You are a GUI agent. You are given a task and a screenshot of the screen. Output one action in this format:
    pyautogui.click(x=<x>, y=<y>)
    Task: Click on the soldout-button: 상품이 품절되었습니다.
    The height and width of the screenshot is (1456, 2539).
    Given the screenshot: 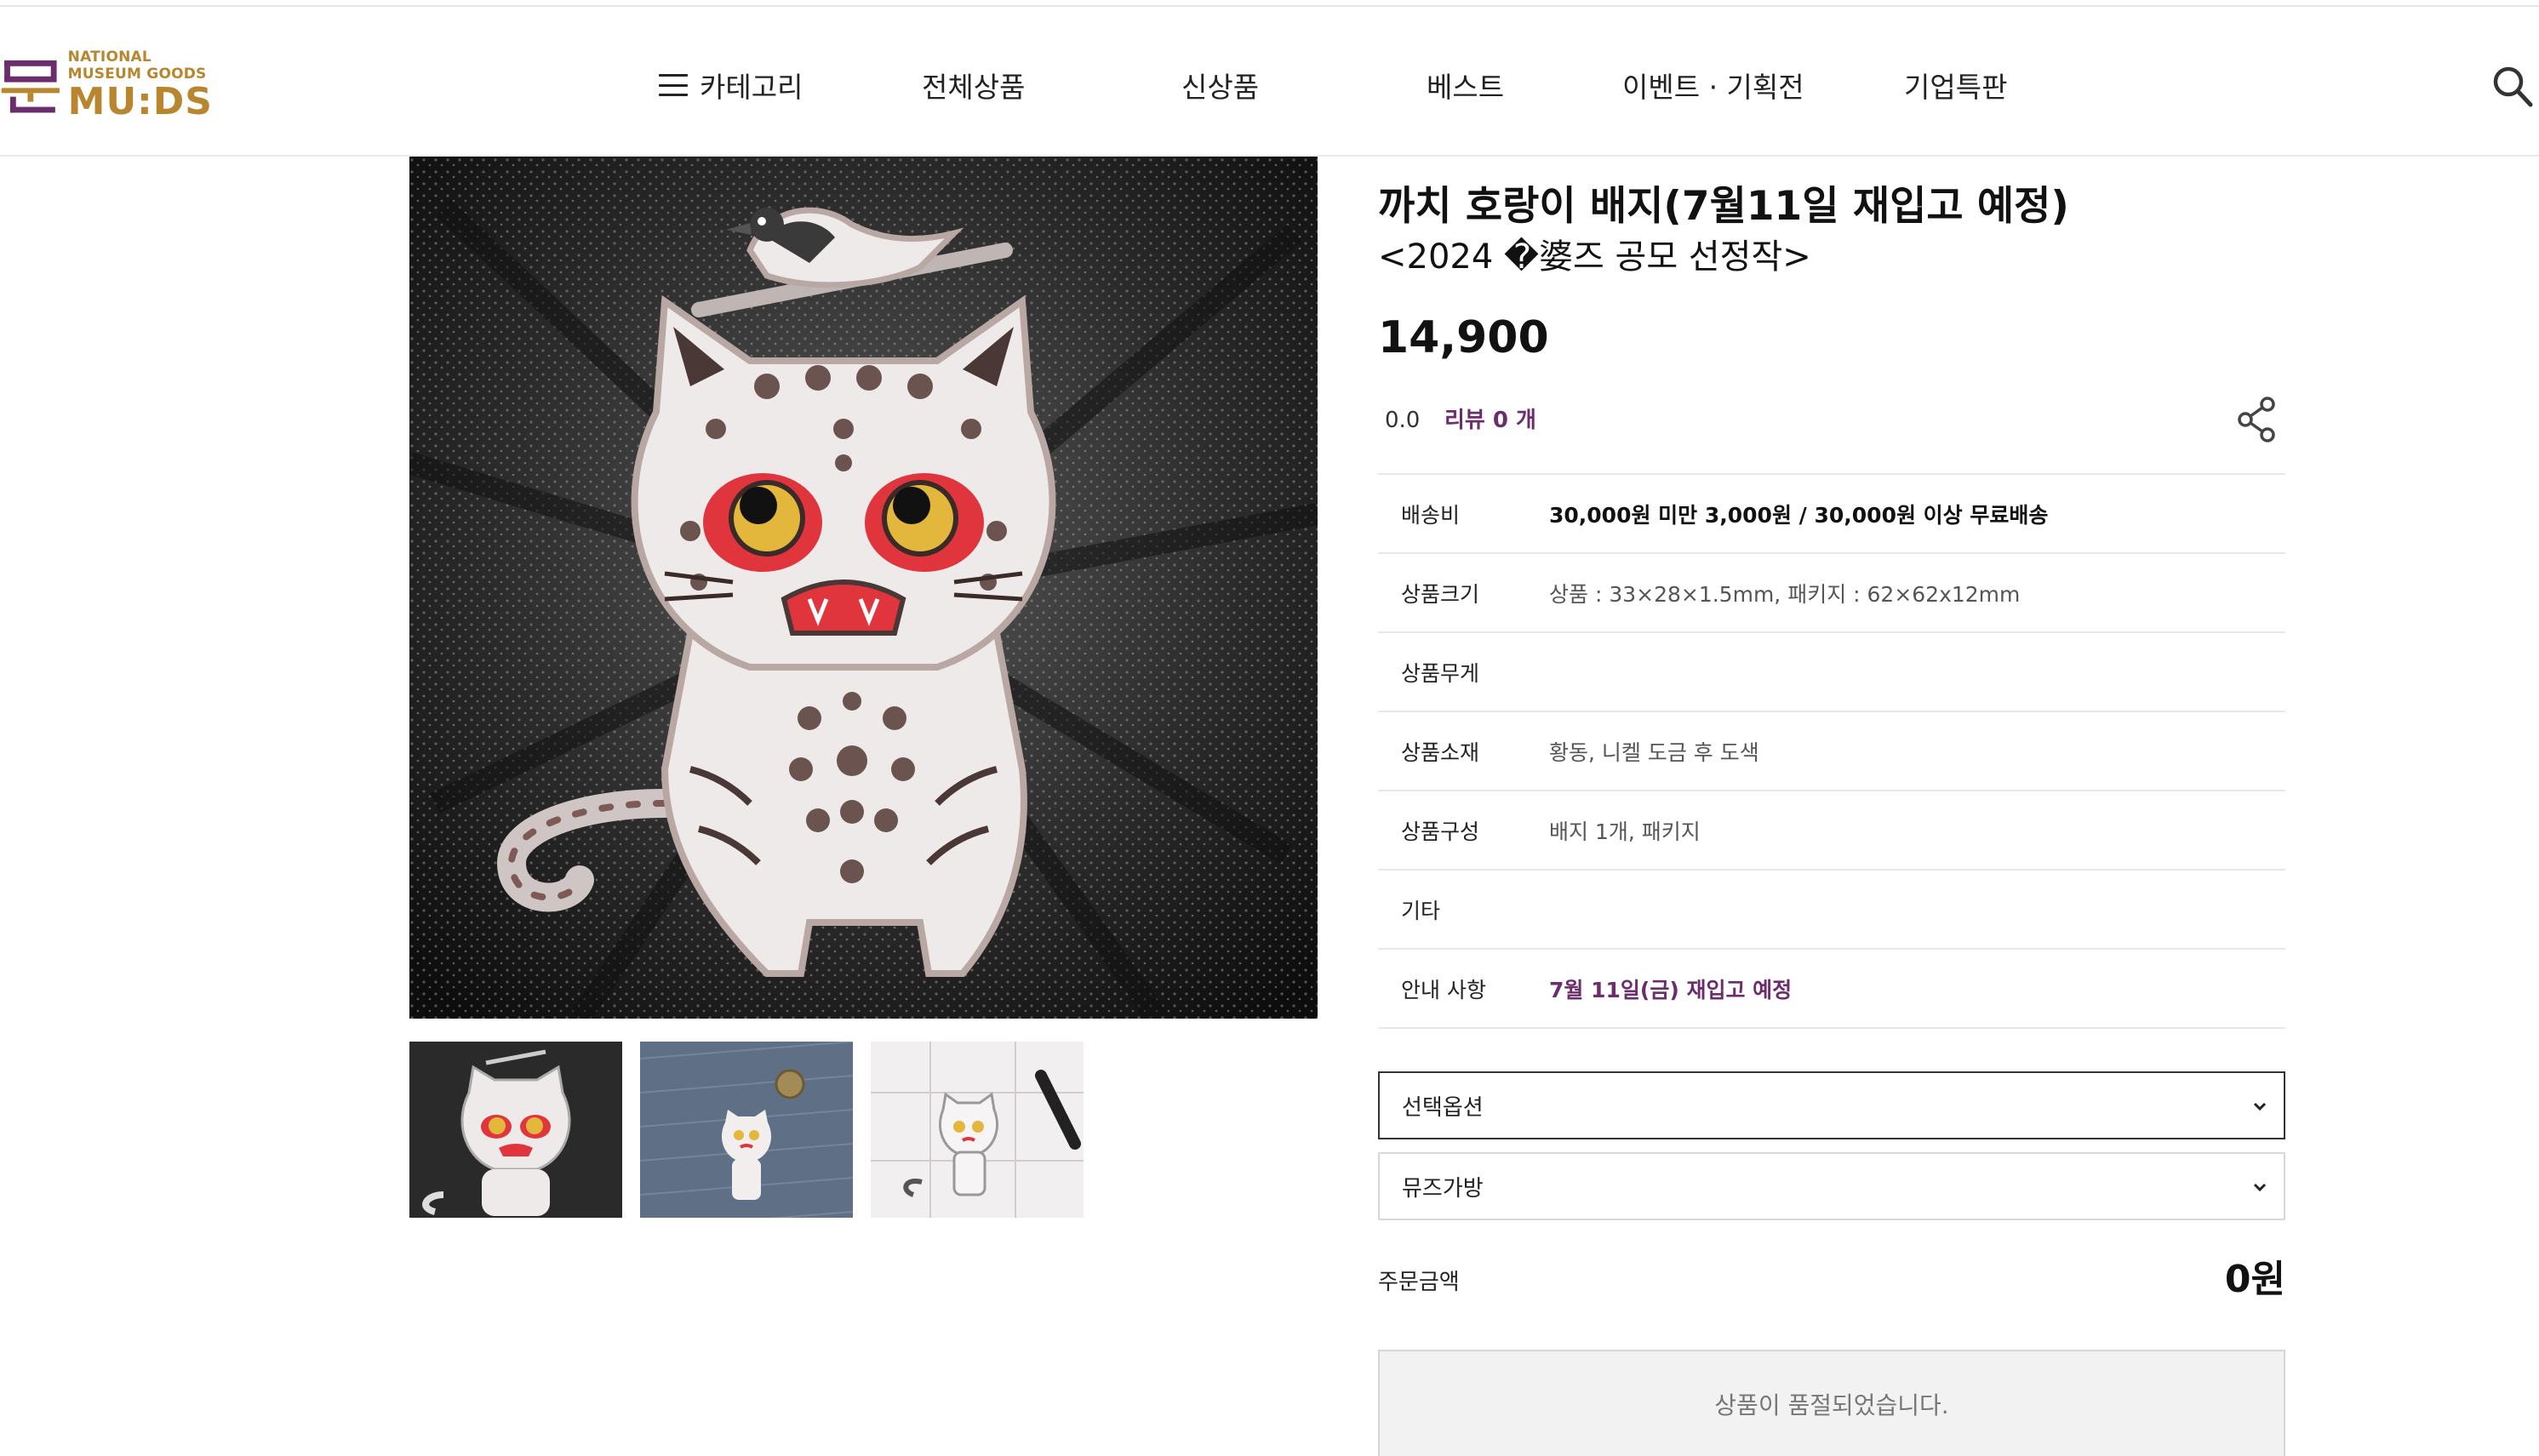 What is the action you would take?
    pyautogui.click(x=1831, y=1403)
    